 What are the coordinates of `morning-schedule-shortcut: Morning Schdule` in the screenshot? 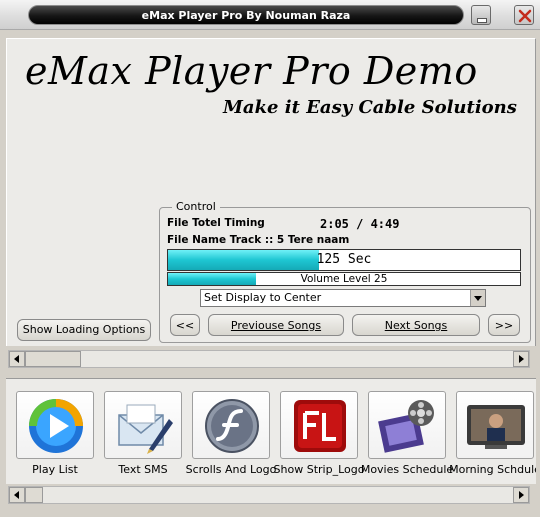 It's located at (492, 433).